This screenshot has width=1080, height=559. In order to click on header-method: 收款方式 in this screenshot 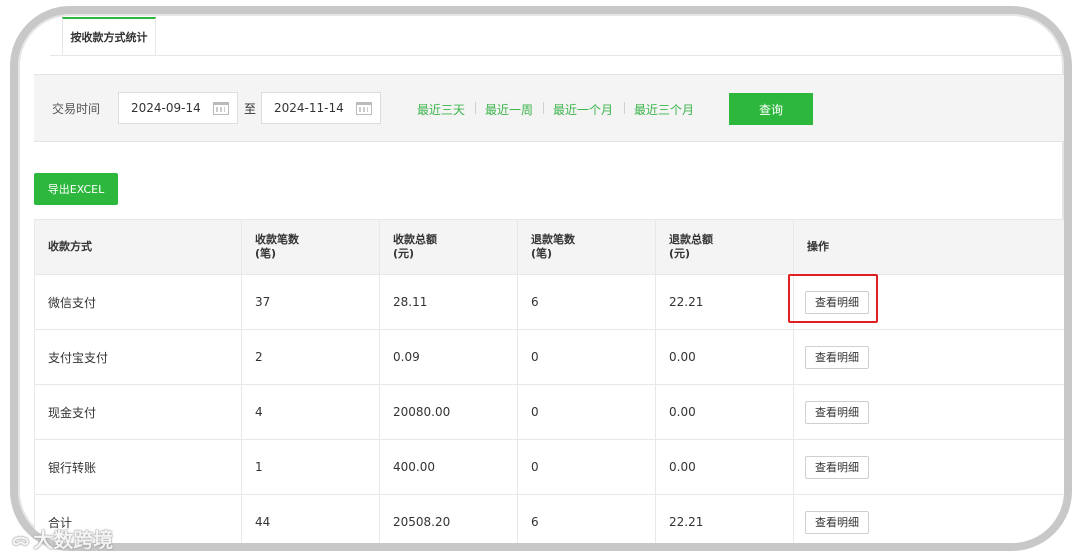, I will do `click(138, 247)`.